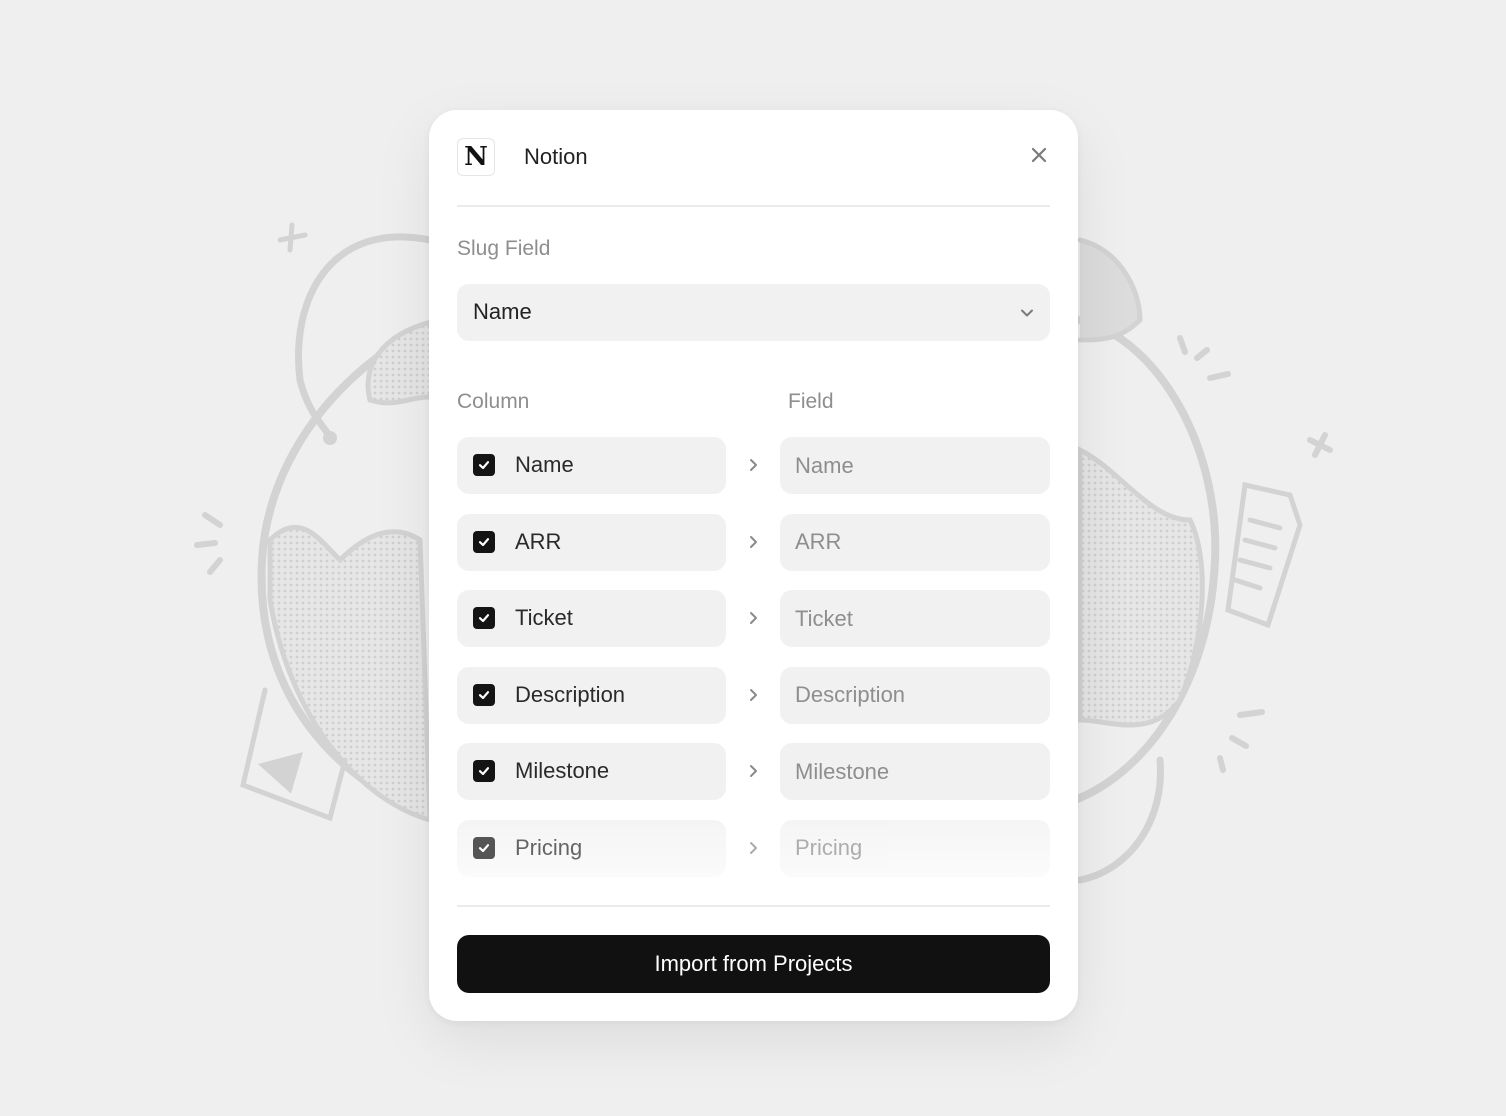 This screenshot has width=1506, height=1116. I want to click on column-name: Ticket, so click(544, 617).